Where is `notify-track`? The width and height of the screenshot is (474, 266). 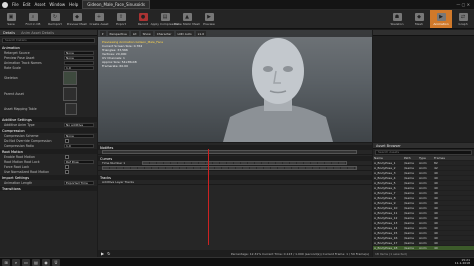 notify-track is located at coordinates (235, 152).